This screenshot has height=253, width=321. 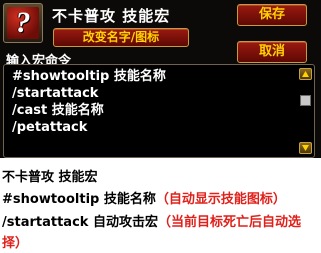 What do you see at coordinates (121, 37) in the screenshot?
I see `change-name-icon-button: 改变名字/图标` at bounding box center [121, 37].